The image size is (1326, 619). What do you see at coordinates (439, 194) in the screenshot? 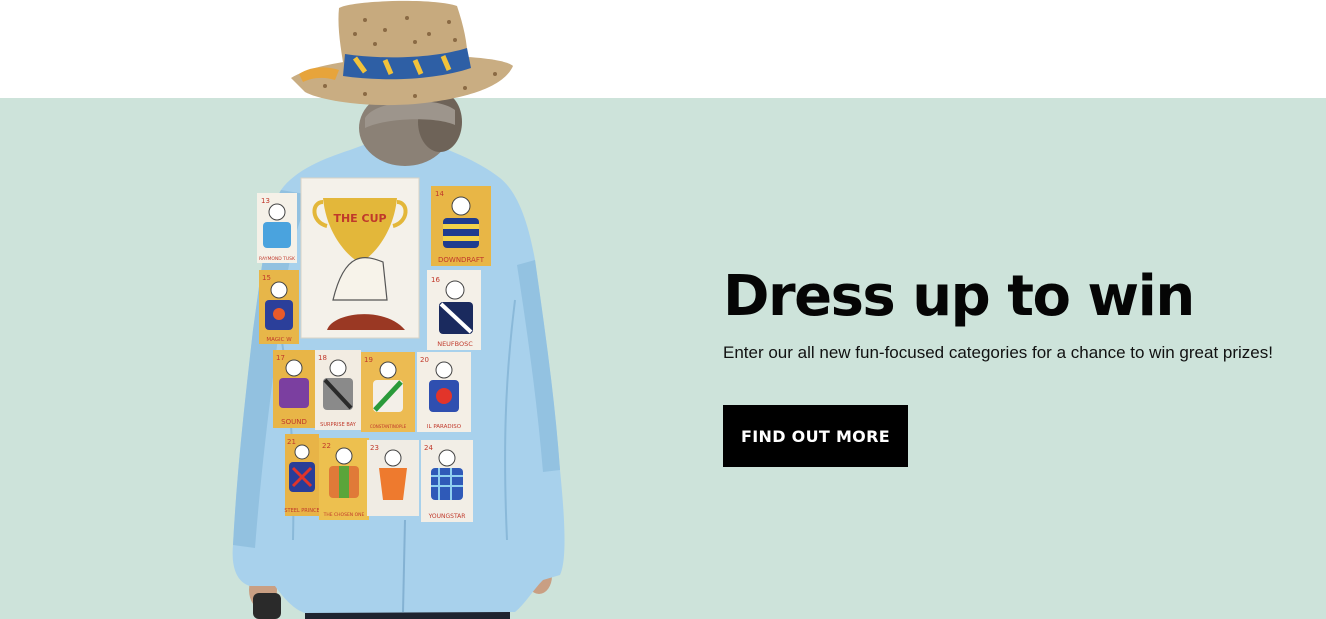
I see `patch-number: 14` at bounding box center [439, 194].